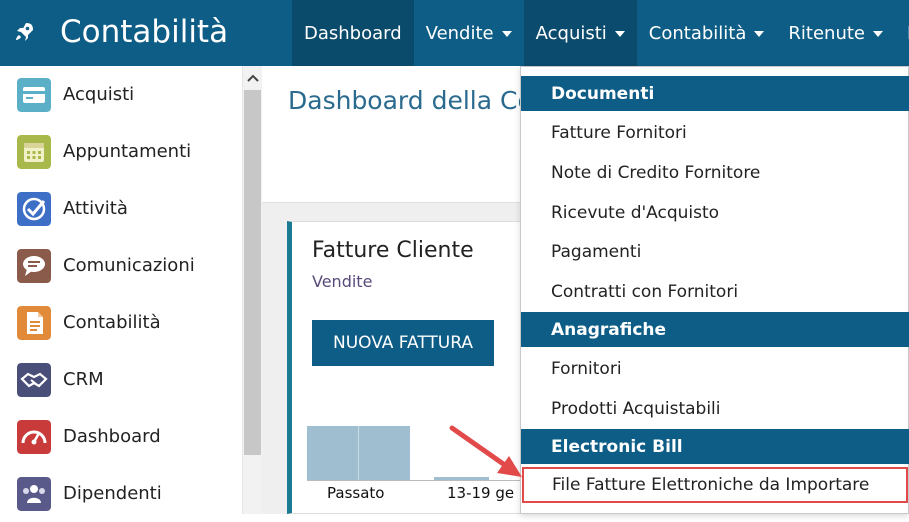 Image resolution: width=909 pixels, height=522 pixels. I want to click on tick-label-passato: Passato, so click(356, 493).